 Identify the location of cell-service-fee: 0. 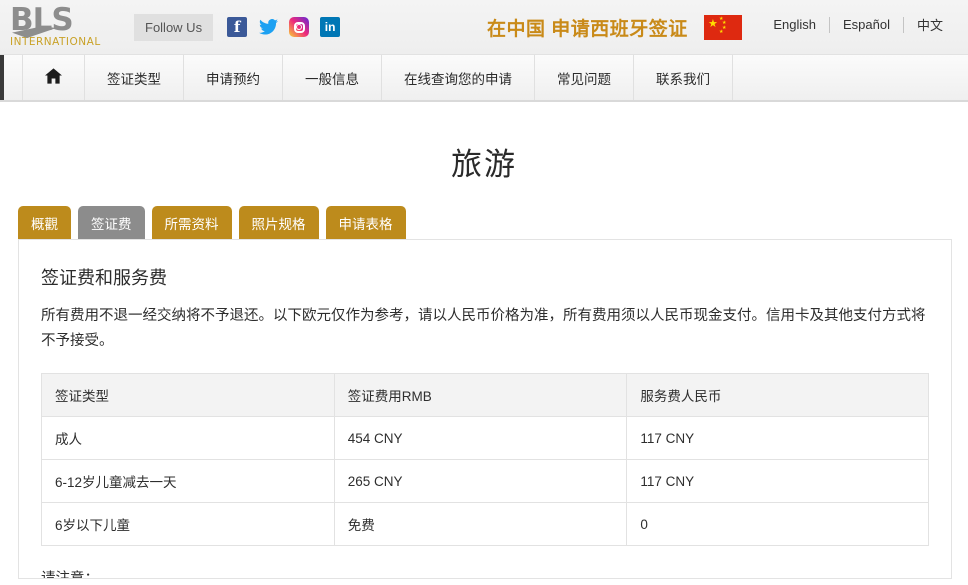
(777, 524).